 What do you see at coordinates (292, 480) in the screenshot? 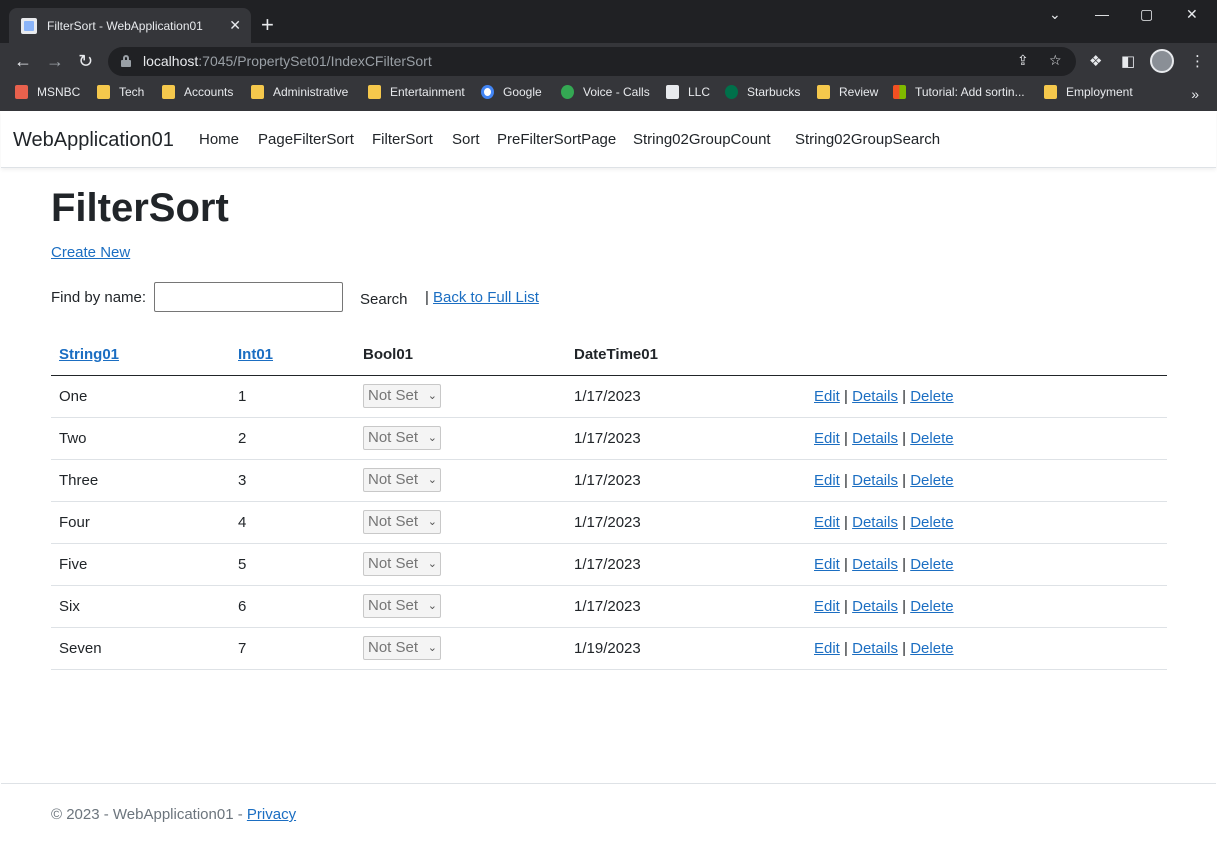
I see `cell-int01: 3` at bounding box center [292, 480].